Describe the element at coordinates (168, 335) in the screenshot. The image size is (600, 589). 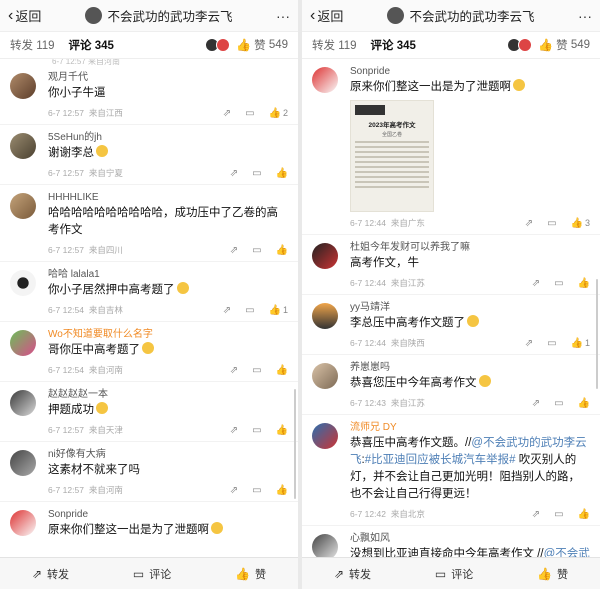
I see `comment-username: Wo不知道要取什么名字` at that location.